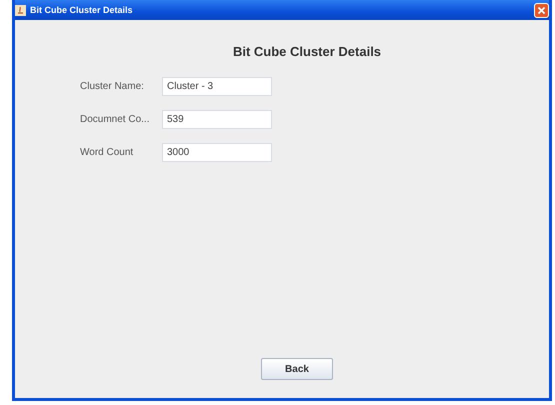 The width and height of the screenshot is (555, 405). I want to click on back-button: Back, so click(297, 369).